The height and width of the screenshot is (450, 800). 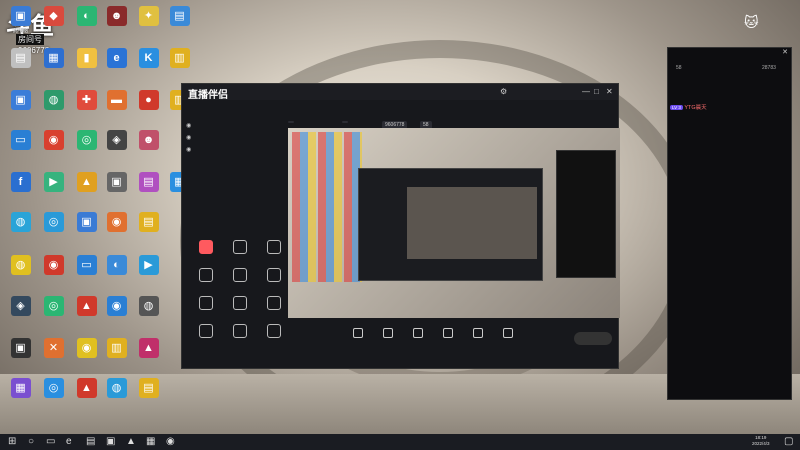 What do you see at coordinates (761, 441) in the screenshot?
I see `clock: 18:19 2022/4/3` at bounding box center [761, 441].